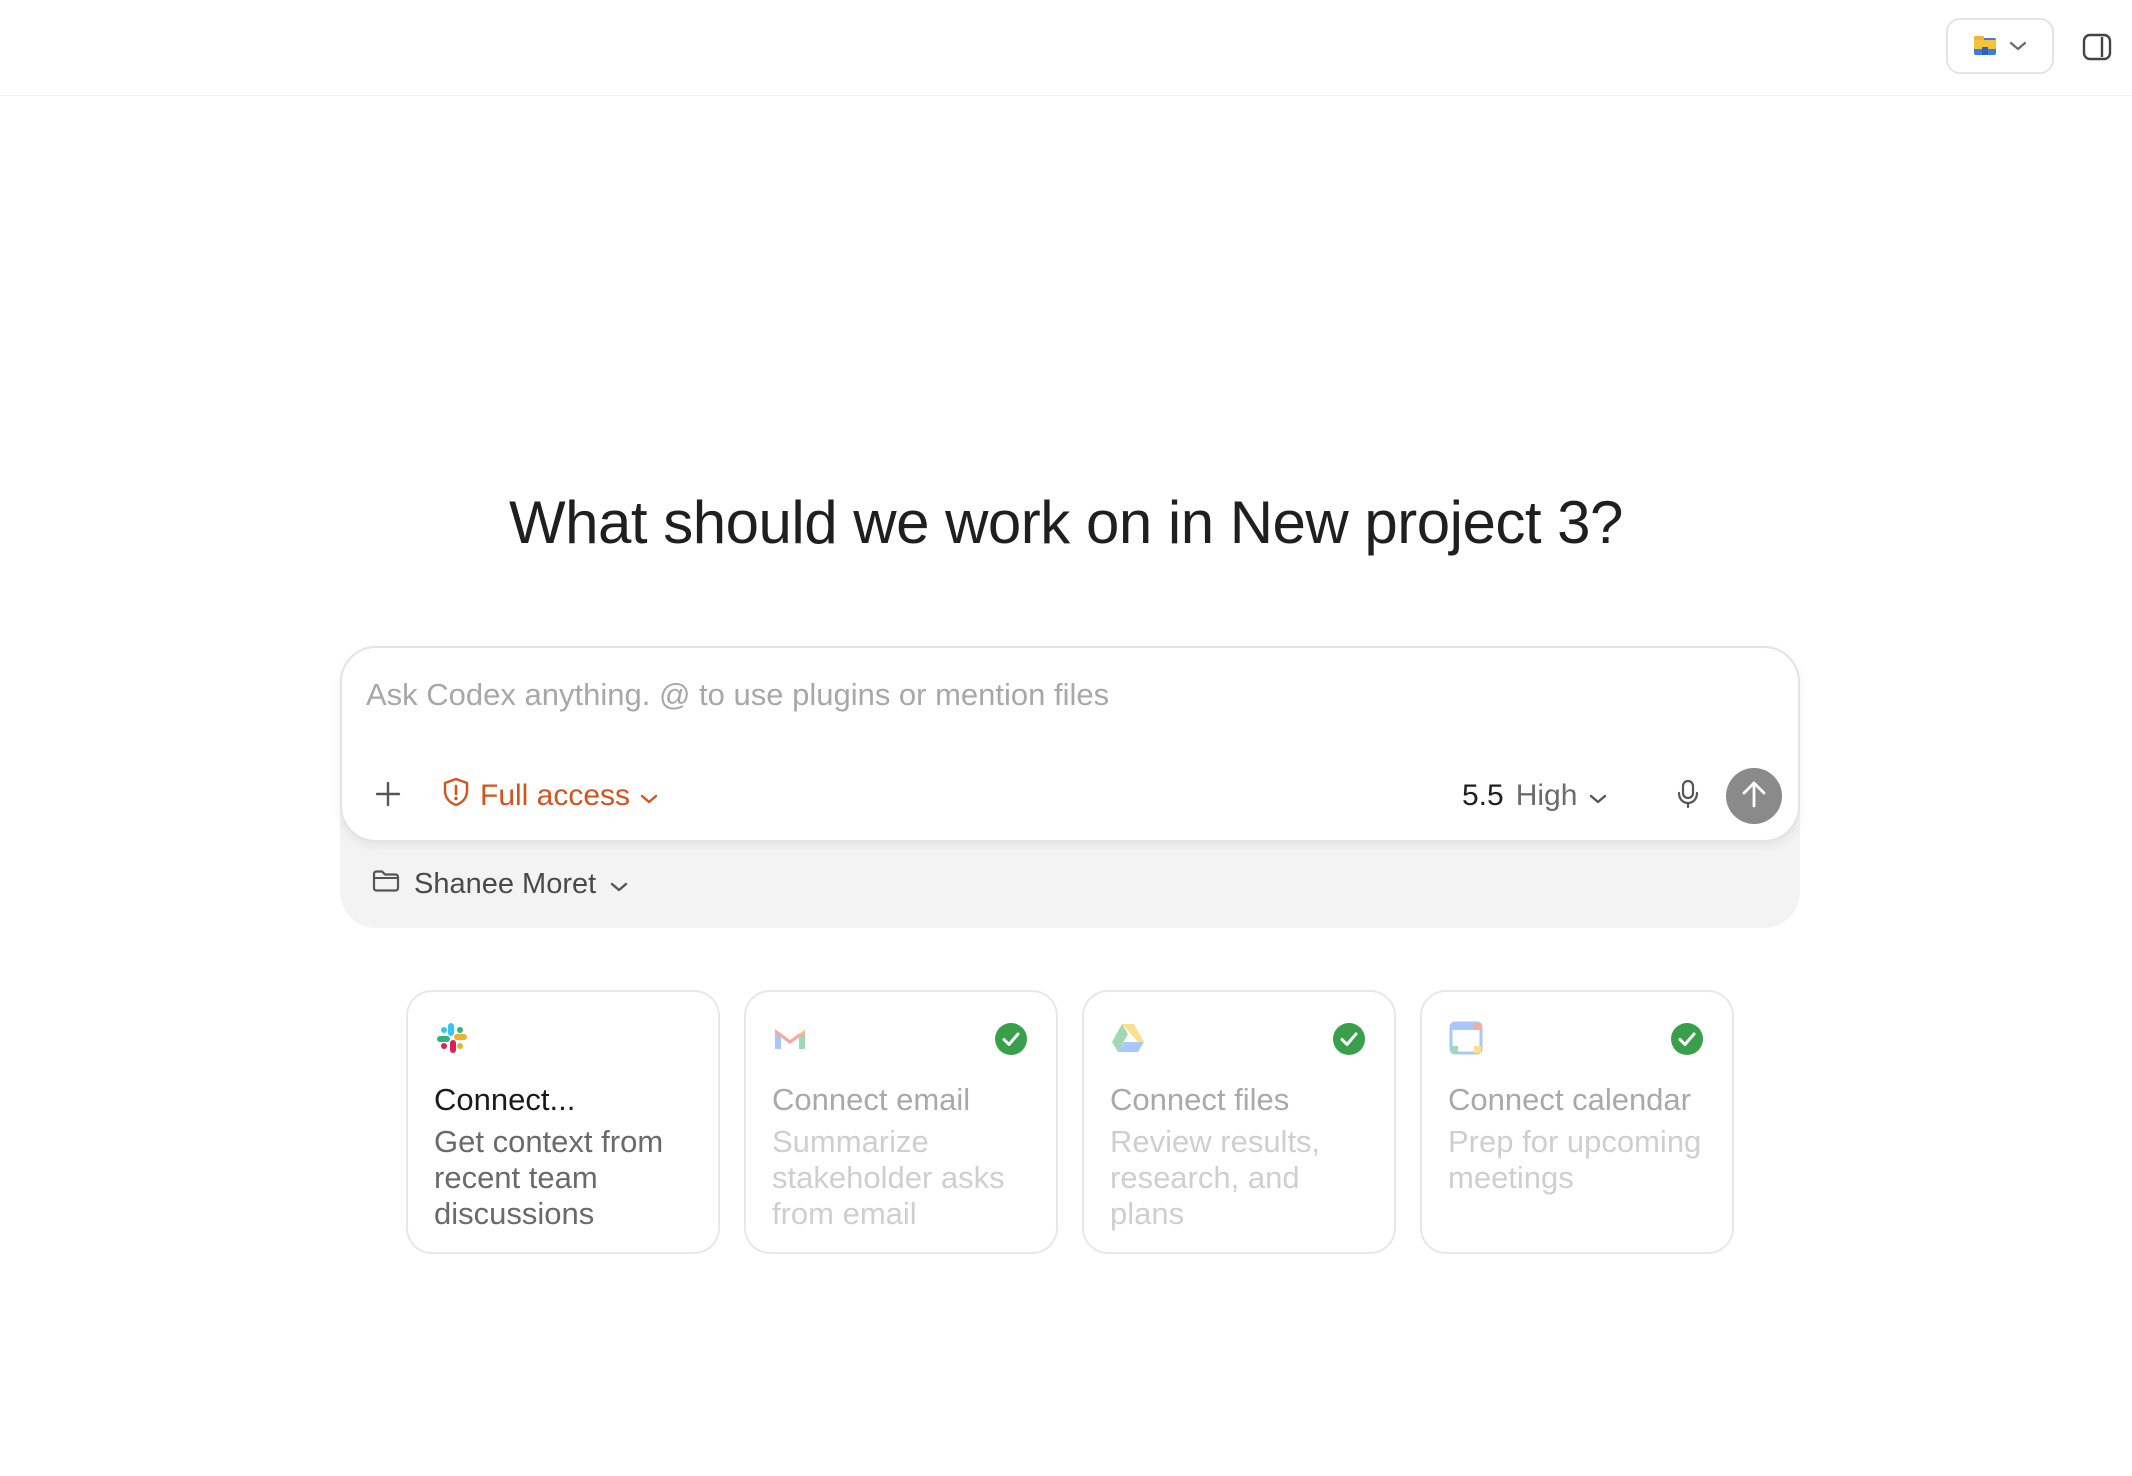  What do you see at coordinates (549, 1177) in the screenshot?
I see `card-description: Get context from recent team discussions` at bounding box center [549, 1177].